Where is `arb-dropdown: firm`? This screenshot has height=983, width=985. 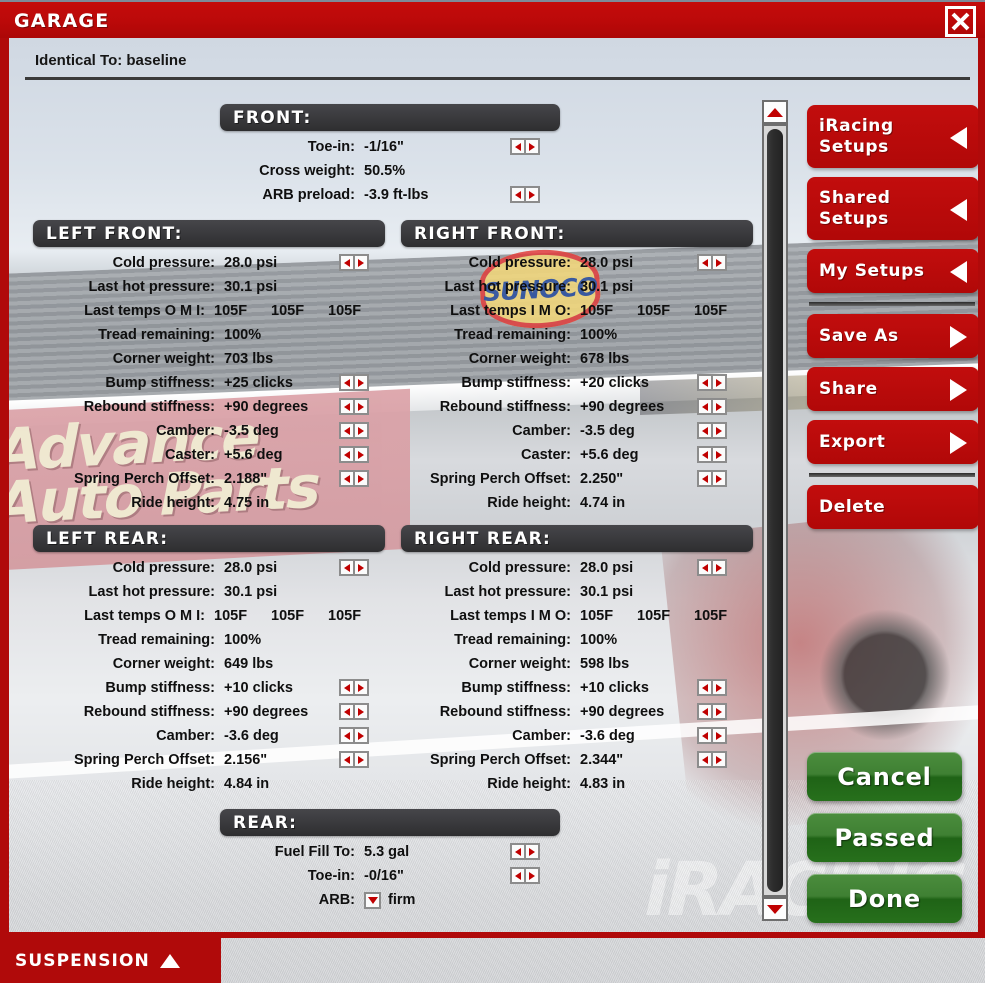
arb-dropdown: firm is located at coordinates (389, 900).